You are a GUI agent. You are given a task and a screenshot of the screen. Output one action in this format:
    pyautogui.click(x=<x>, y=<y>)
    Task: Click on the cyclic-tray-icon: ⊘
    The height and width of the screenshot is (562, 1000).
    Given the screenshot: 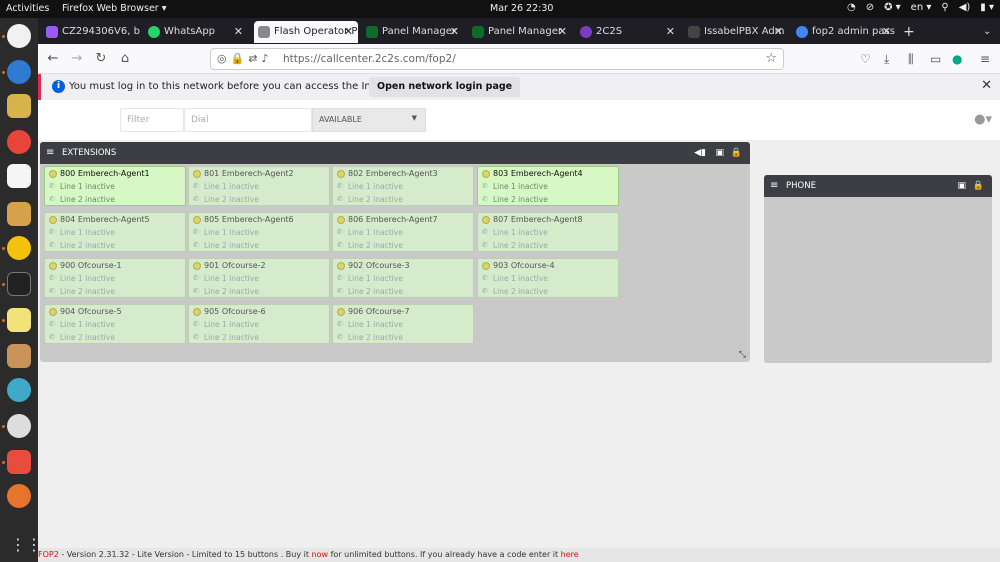 What is the action you would take?
    pyautogui.click(x=870, y=7)
    